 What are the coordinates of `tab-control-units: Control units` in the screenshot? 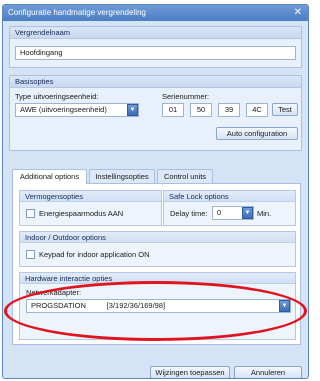 It's located at (185, 176).